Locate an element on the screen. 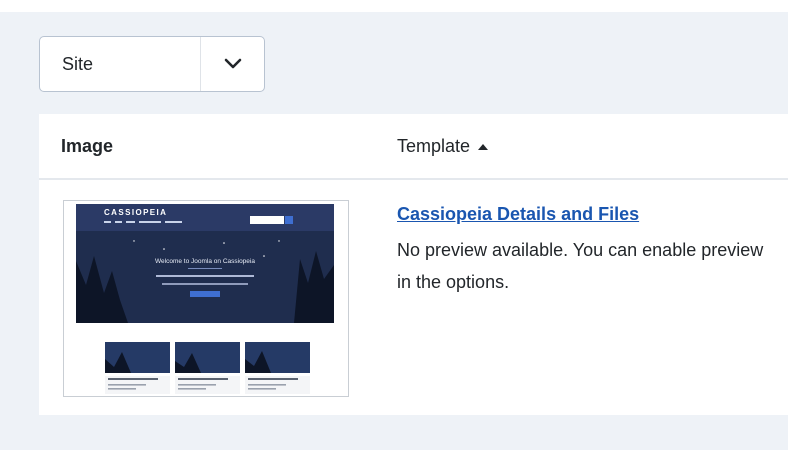 This screenshot has width=788, height=450. column-header-template: Template is located at coordinates (443, 146).